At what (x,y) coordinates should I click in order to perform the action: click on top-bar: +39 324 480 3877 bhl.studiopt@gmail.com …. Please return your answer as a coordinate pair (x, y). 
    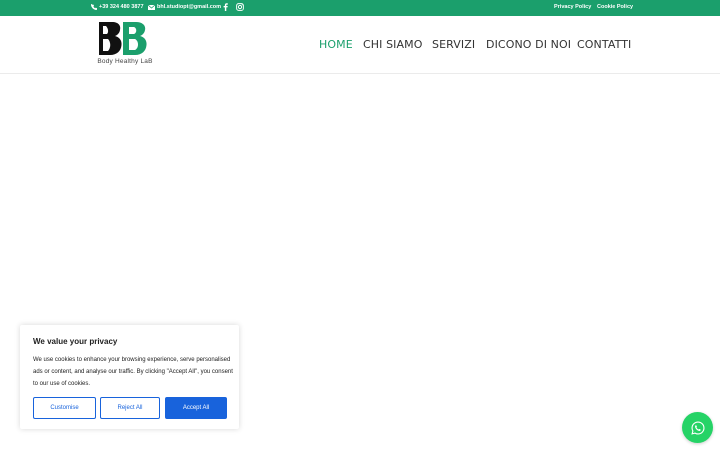
    Looking at the image, I should click on (360, 8).